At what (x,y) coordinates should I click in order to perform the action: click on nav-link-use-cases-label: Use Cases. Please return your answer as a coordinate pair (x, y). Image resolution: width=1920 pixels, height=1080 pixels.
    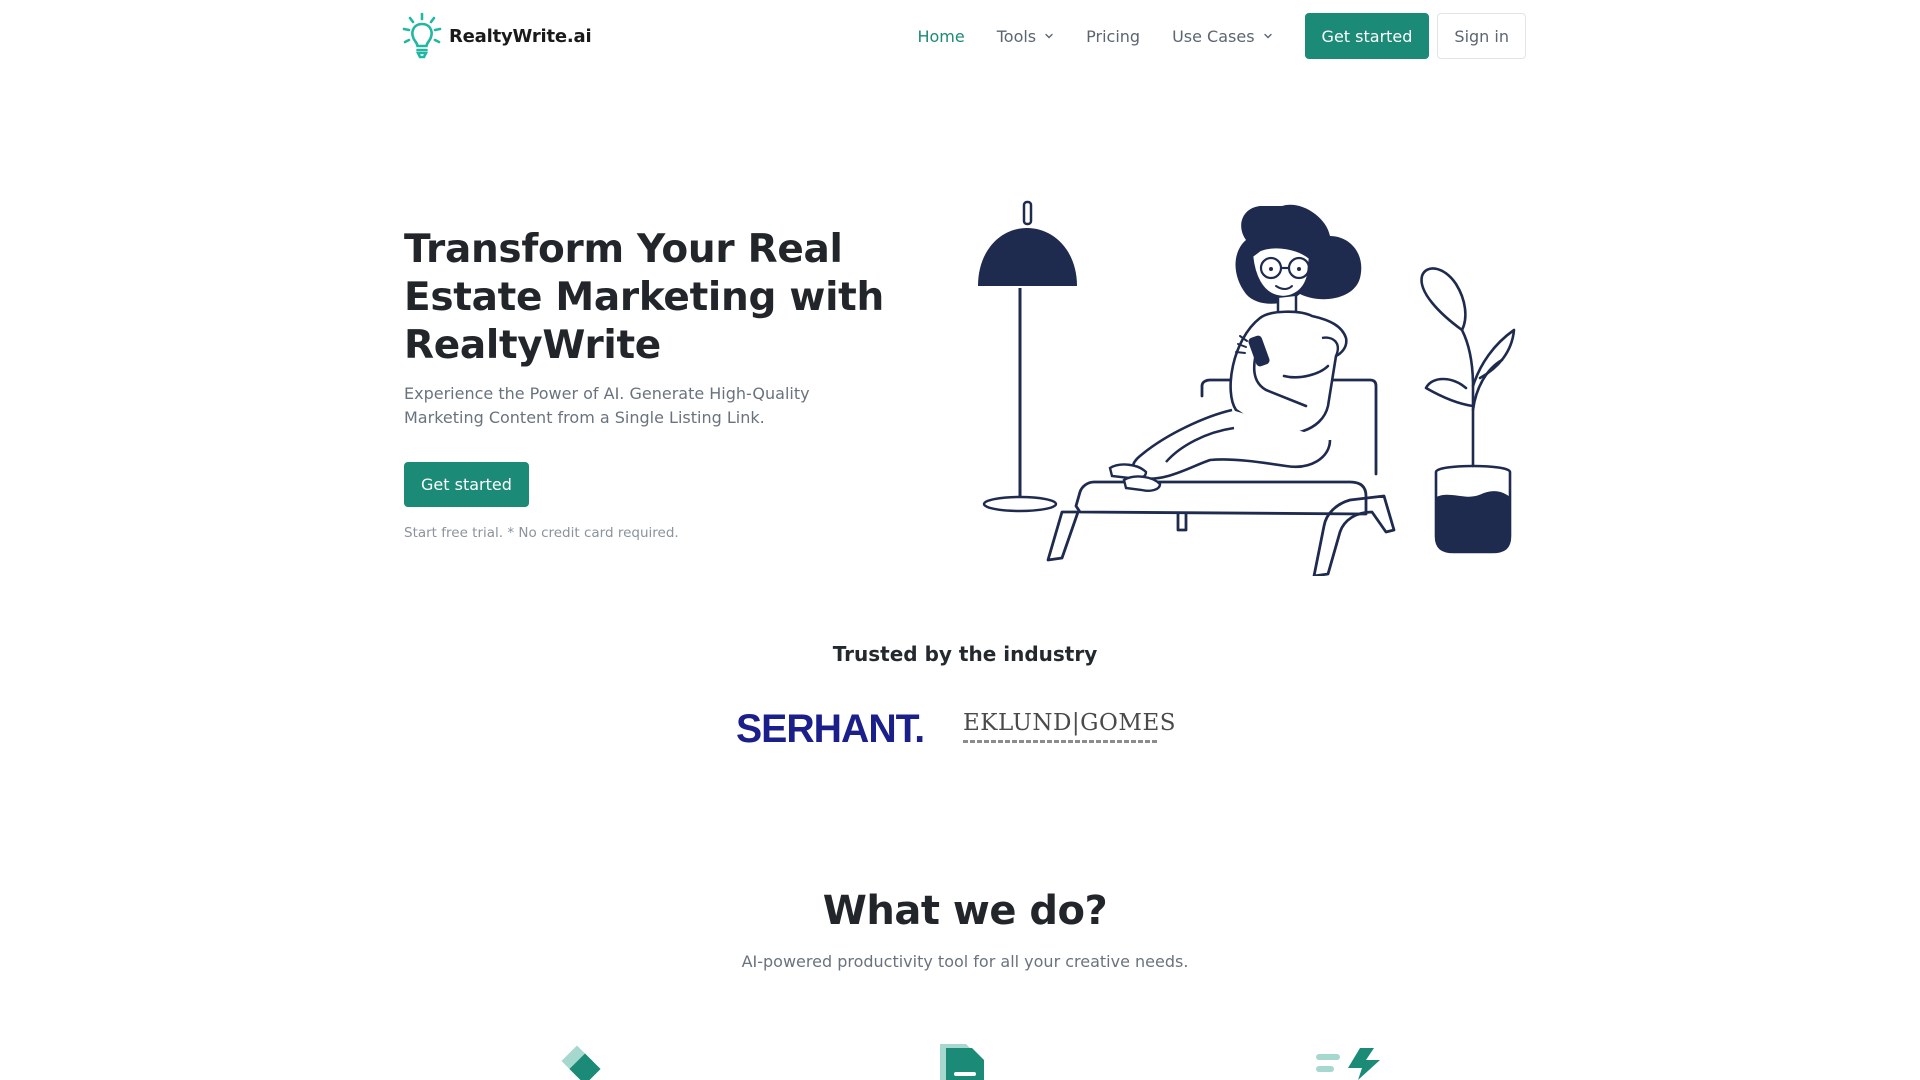
    Looking at the image, I should click on (1213, 36).